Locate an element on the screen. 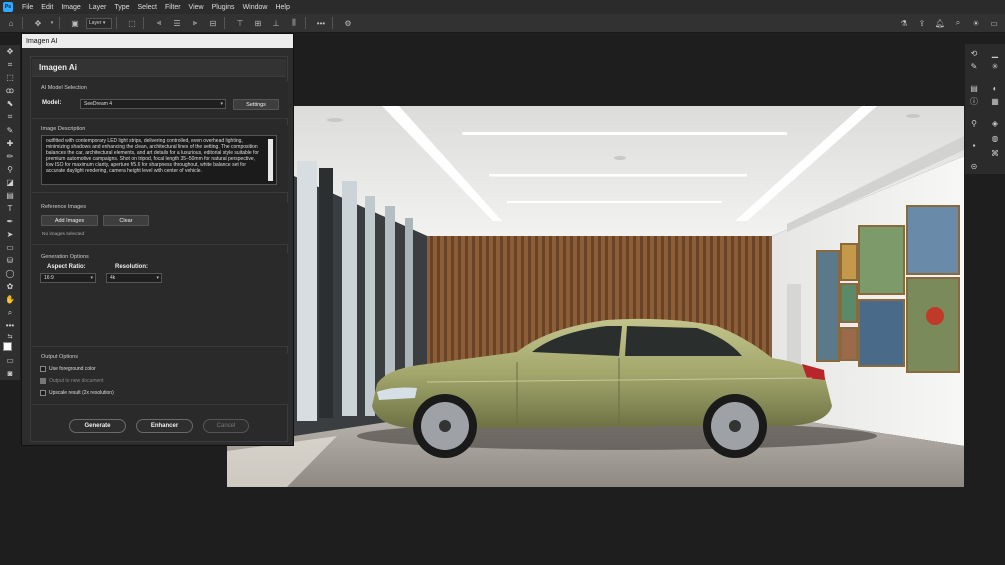 The height and width of the screenshot is (565, 1005). hand-tool-icon: ✋ is located at coordinates (10, 299).